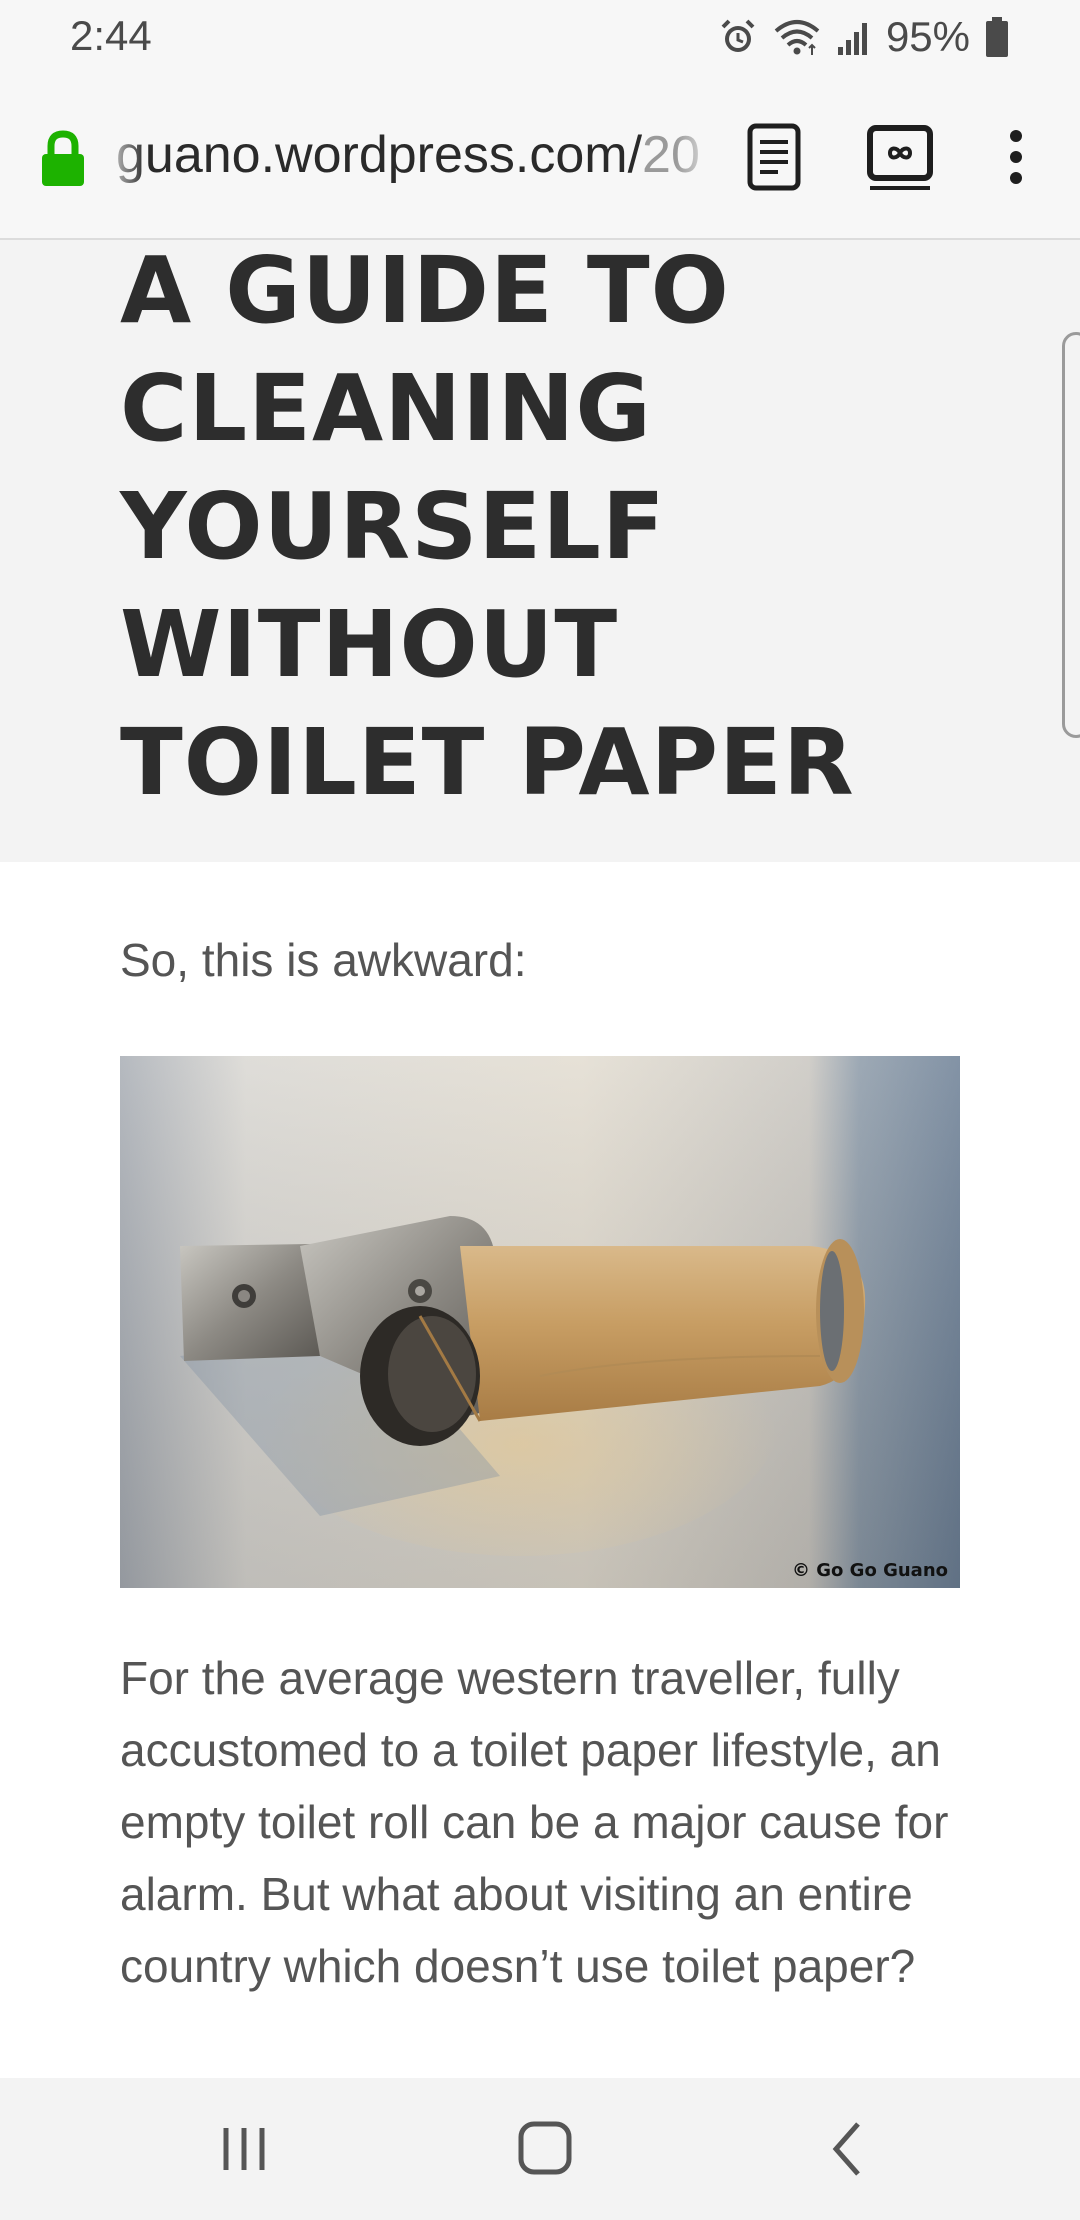  What do you see at coordinates (244, 2149) in the screenshot?
I see `recents-icon` at bounding box center [244, 2149].